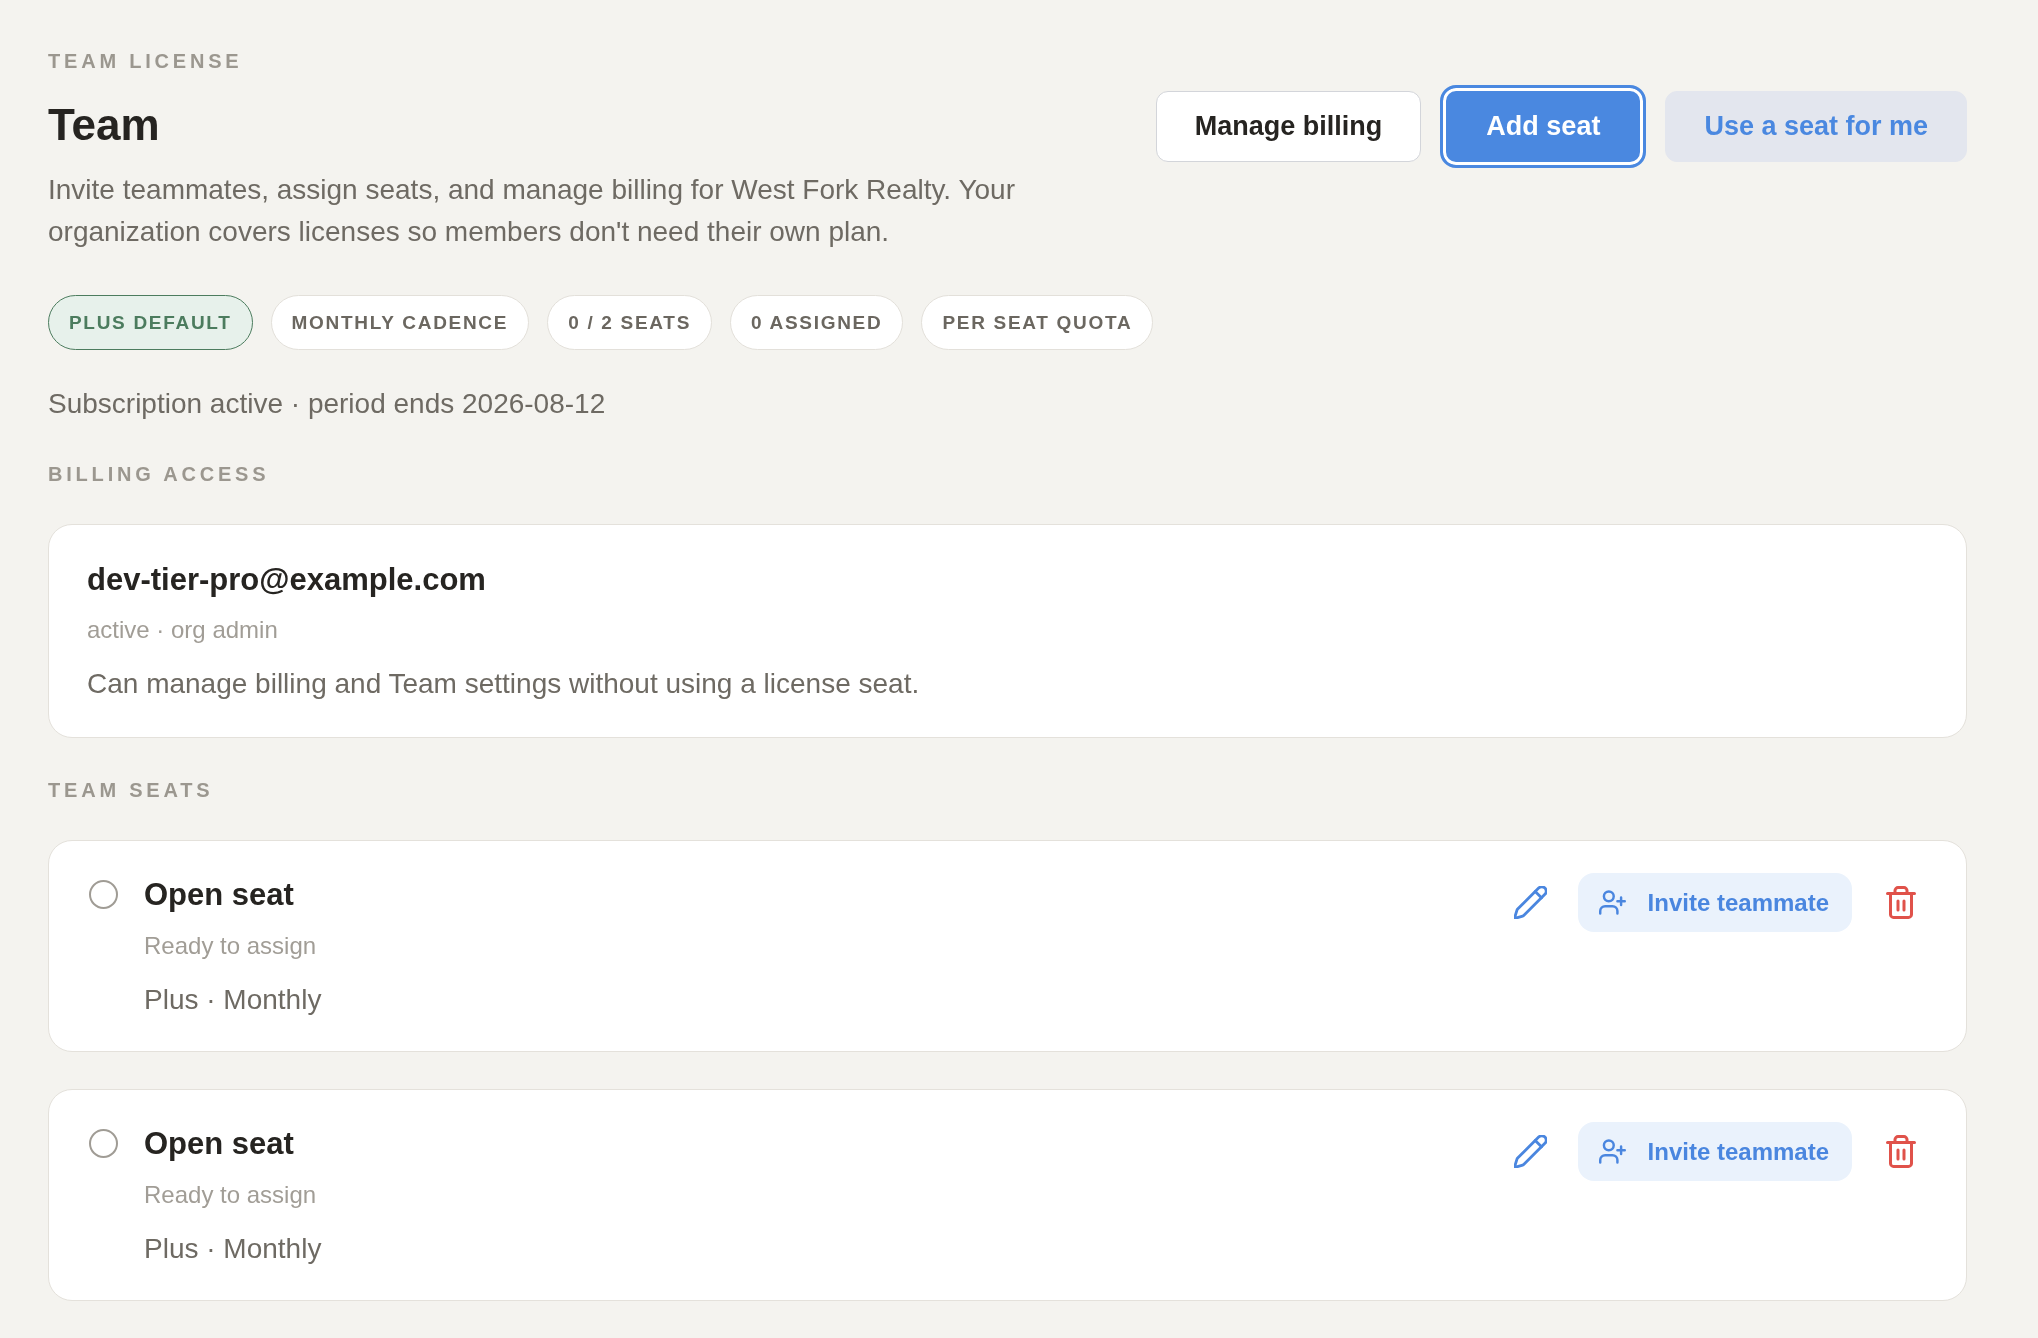  What do you see at coordinates (146, 61) in the screenshot?
I see `section-eyebrow: TEAM LICENSE` at bounding box center [146, 61].